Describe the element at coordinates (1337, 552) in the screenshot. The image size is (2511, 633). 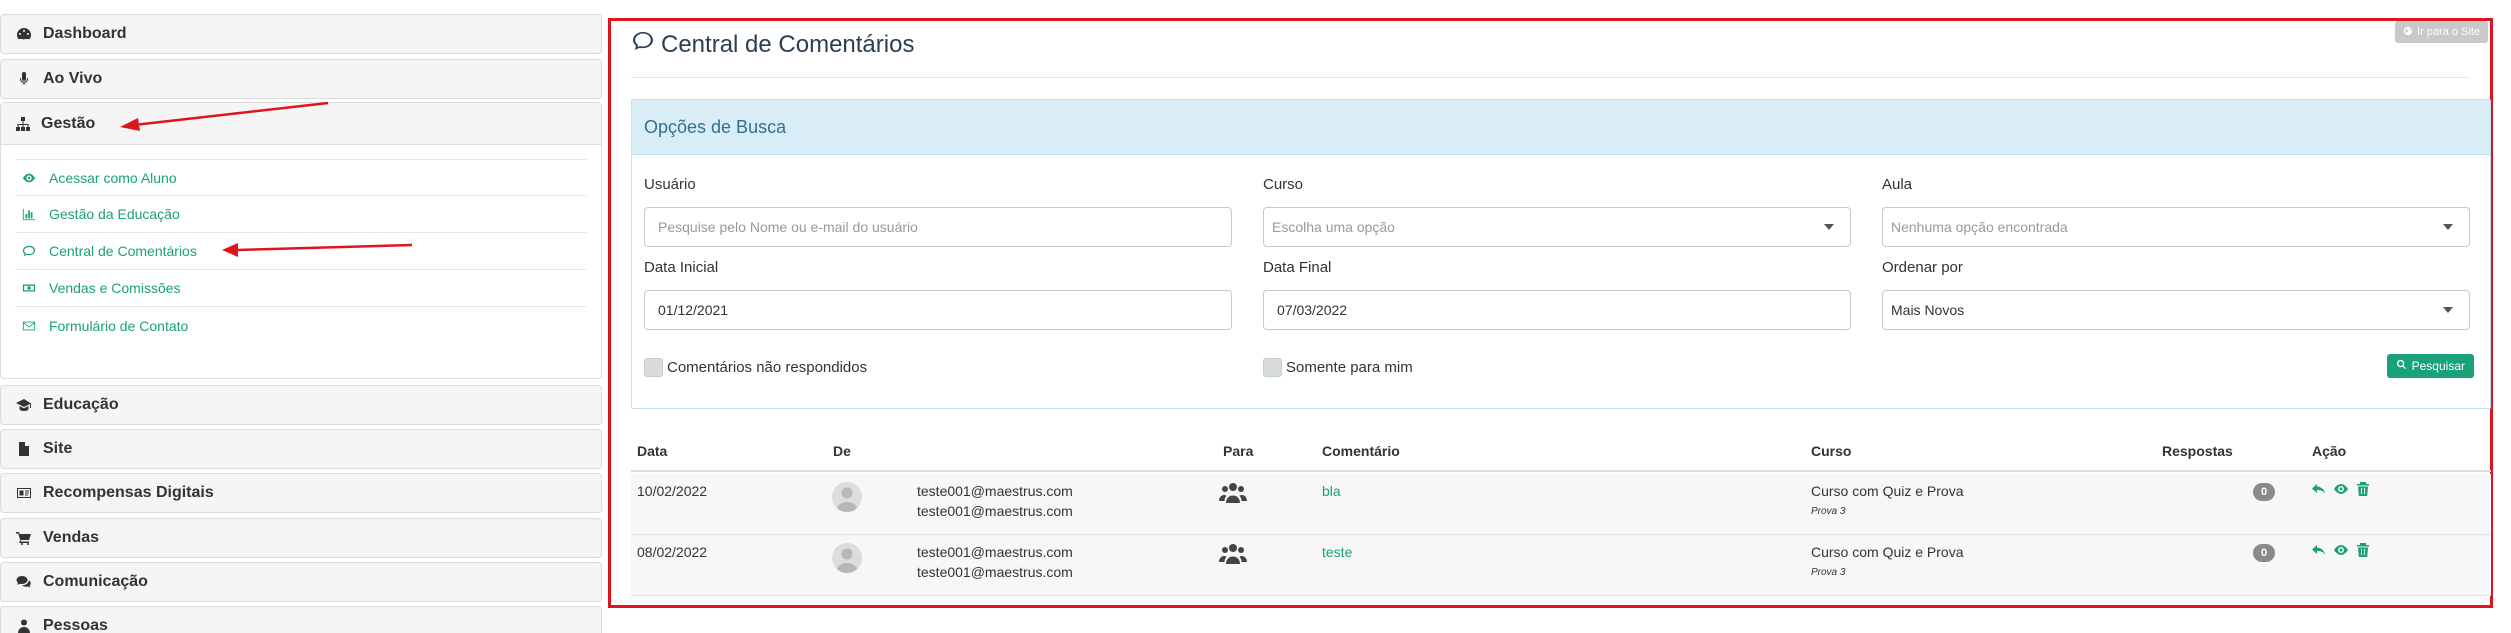
I see `row-comment-link: teste` at that location.